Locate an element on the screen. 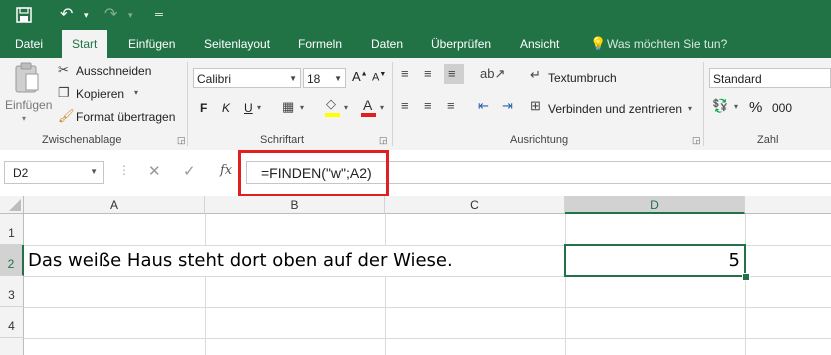 The width and height of the screenshot is (831, 355). paste-dropdown-icon: ▾ is located at coordinates (24, 118).